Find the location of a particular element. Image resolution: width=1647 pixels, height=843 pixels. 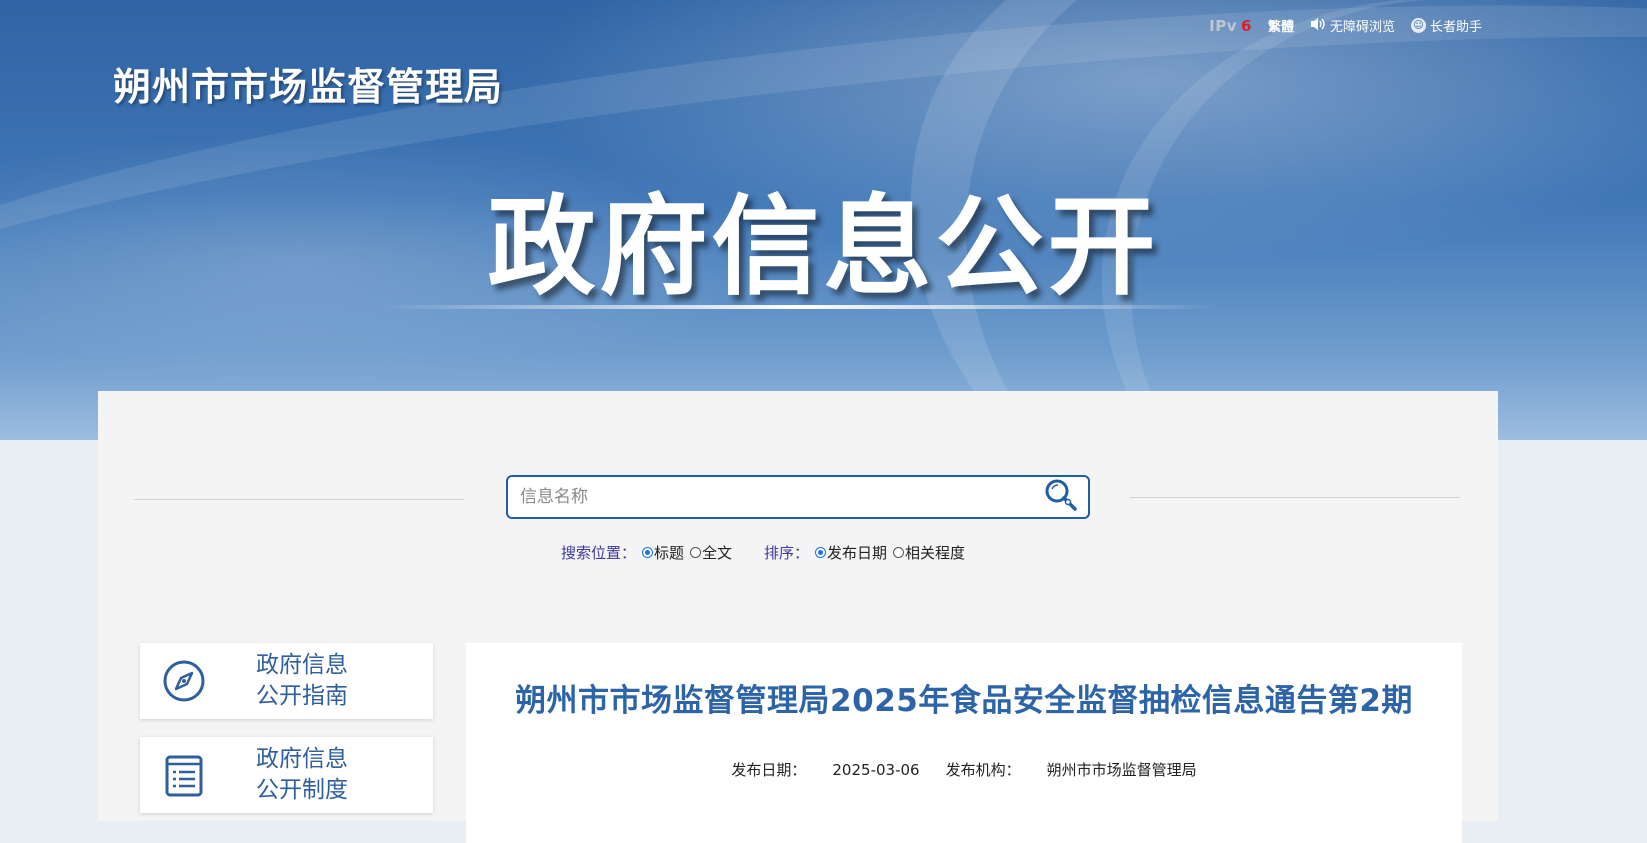

document-list-icon is located at coordinates (184, 775).